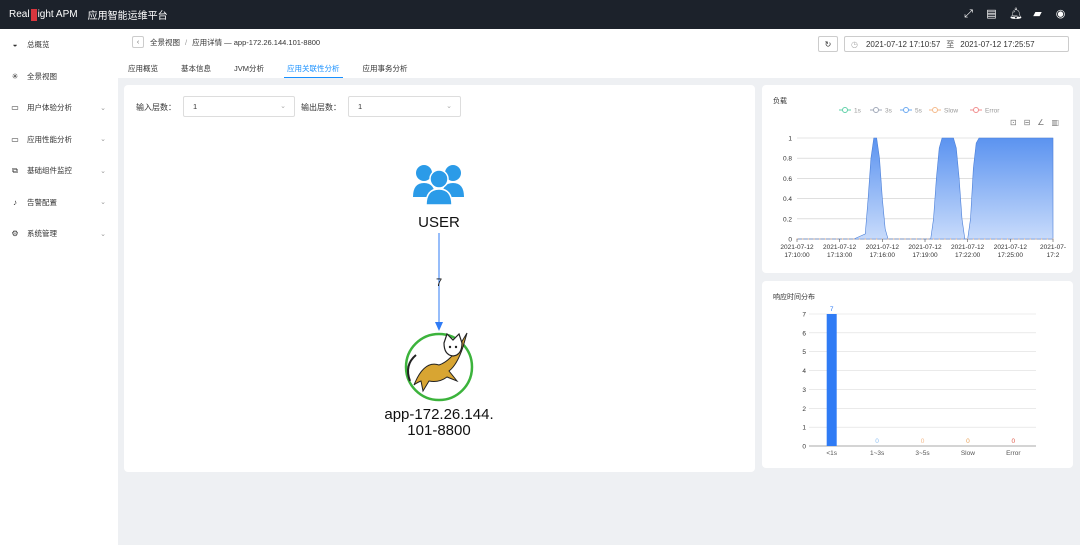  What do you see at coordinates (84, 14) in the screenshot?
I see `brand-logo: Real ight APM 应用智能运维平台` at bounding box center [84, 14].